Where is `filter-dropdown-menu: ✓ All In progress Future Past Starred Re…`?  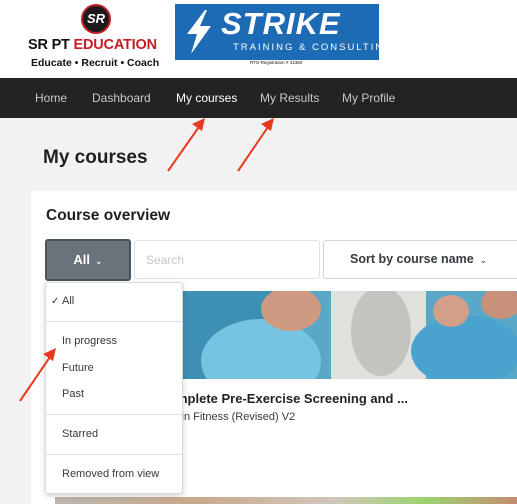 filter-dropdown-menu: ✓ All In progress Future Past Starred Re… is located at coordinates (114, 388).